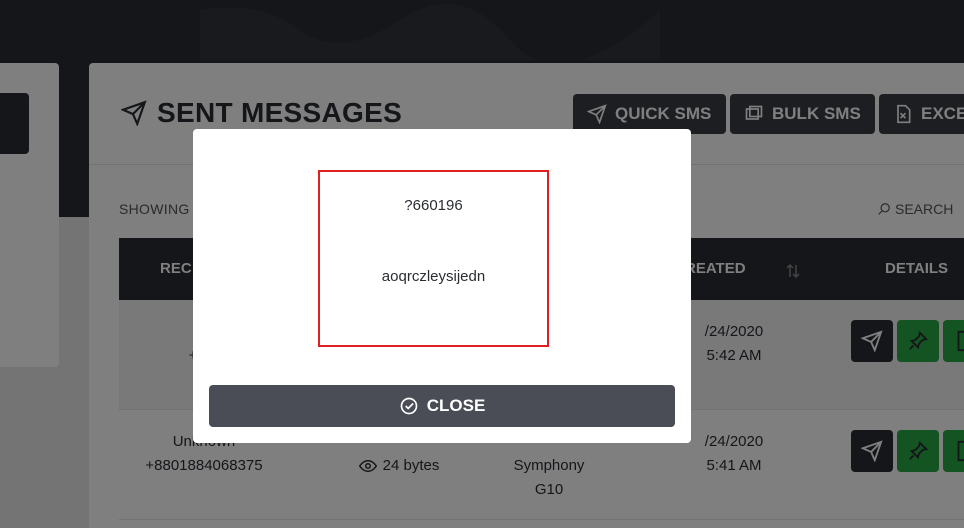 The width and height of the screenshot is (964, 528). I want to click on close-label: CLOSE, so click(456, 405).